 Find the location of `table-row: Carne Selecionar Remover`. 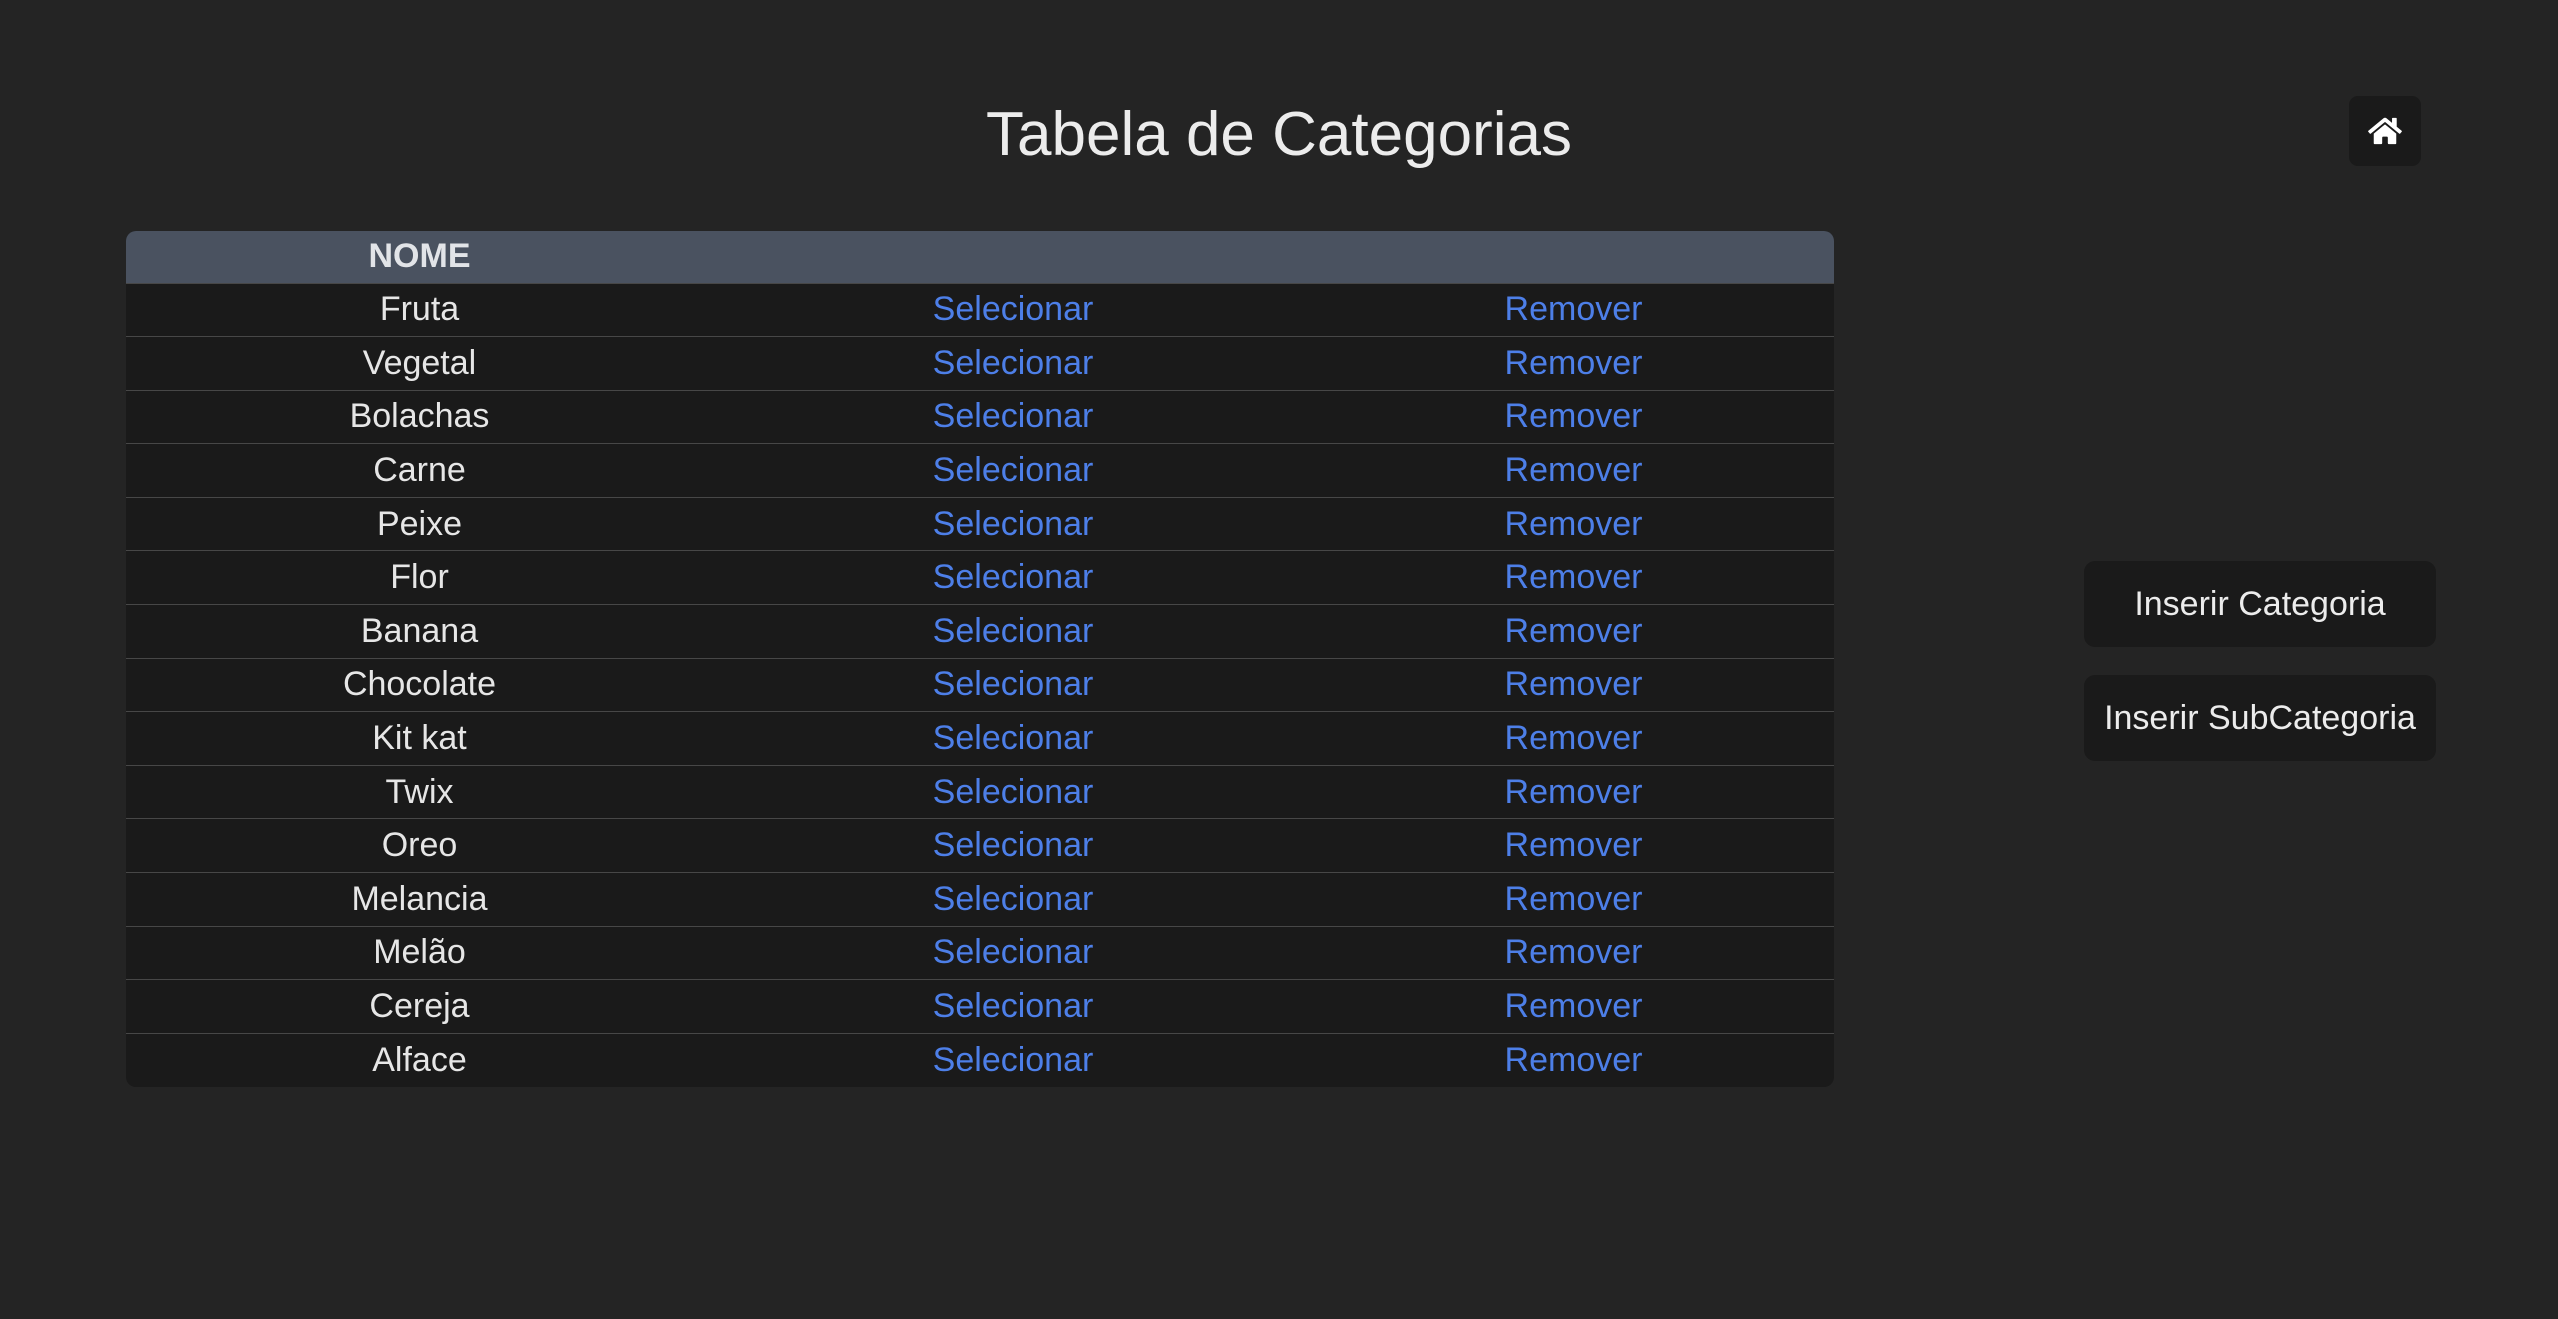

table-row: Carne Selecionar Remover is located at coordinates (980, 470).